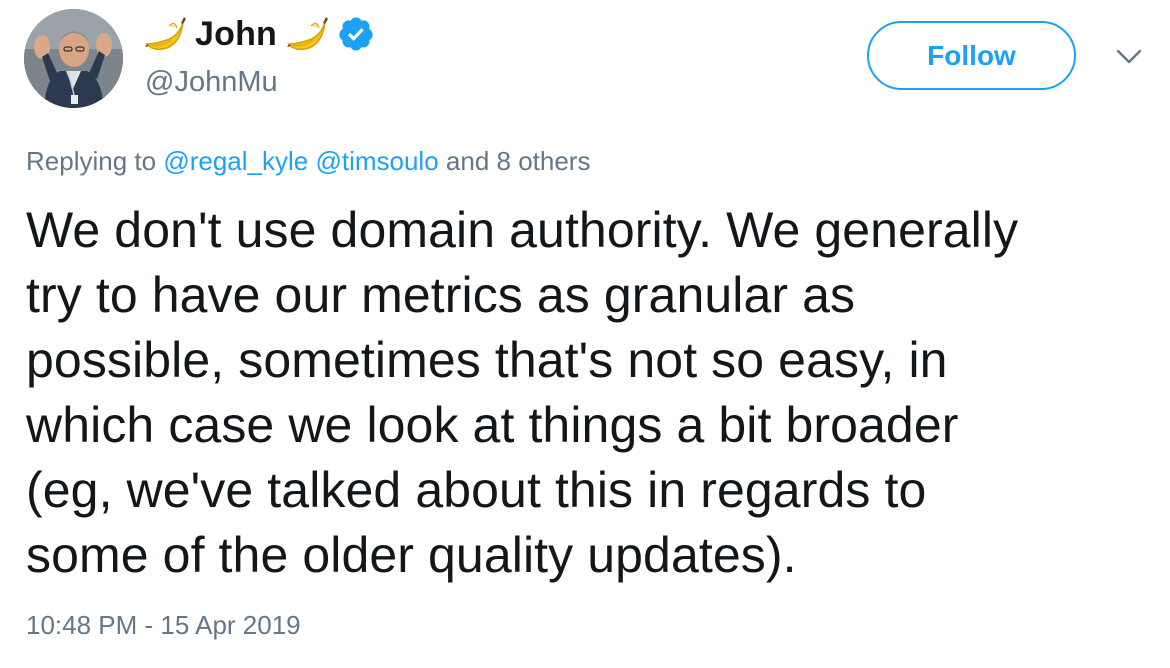 The image size is (1170, 668). I want to click on author-name-row: John, so click(259, 34).